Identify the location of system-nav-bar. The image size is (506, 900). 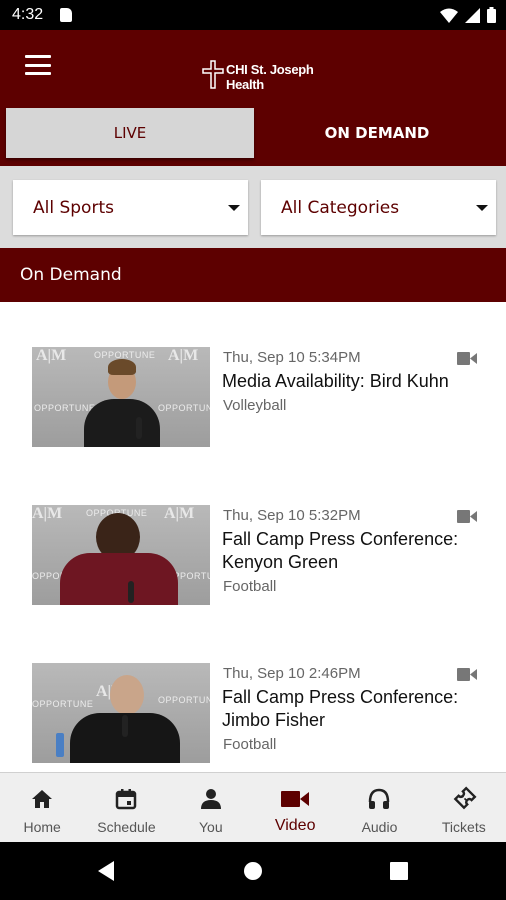
(253, 871).